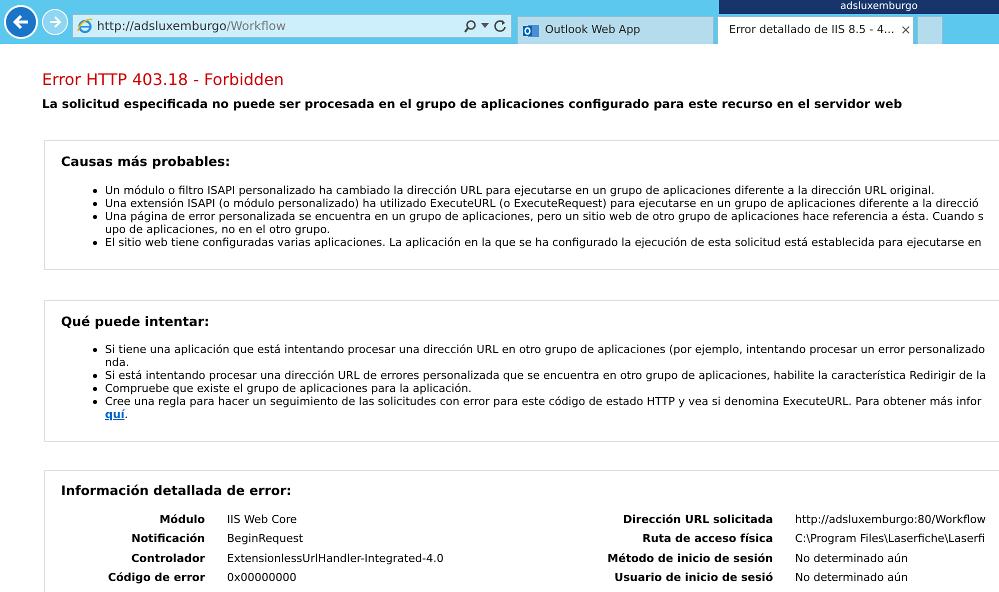 The image size is (999, 592). I want to click on mail-app-icon, so click(531, 30).